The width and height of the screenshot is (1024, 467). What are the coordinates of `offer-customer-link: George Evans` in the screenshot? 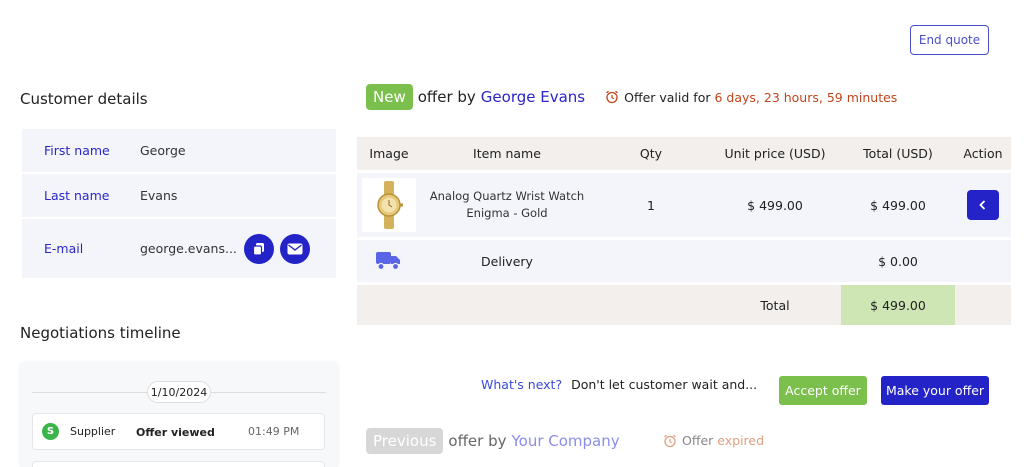 It's located at (533, 97).